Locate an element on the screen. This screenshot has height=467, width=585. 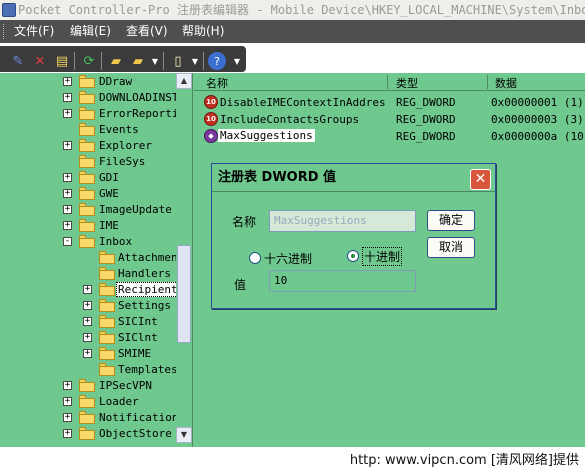
edit-icon: ✎ is located at coordinates (18, 61).